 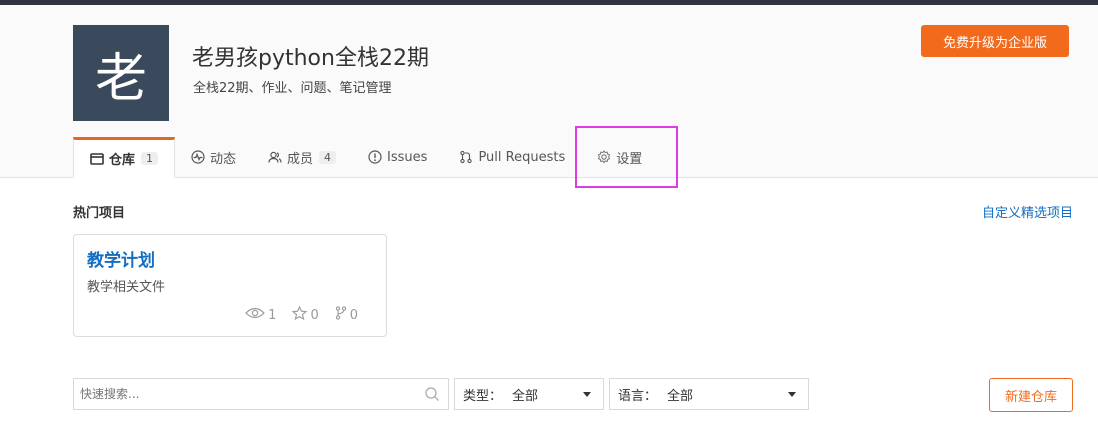 What do you see at coordinates (1031, 395) in the screenshot?
I see `new-repo-button: 新建仓库` at bounding box center [1031, 395].